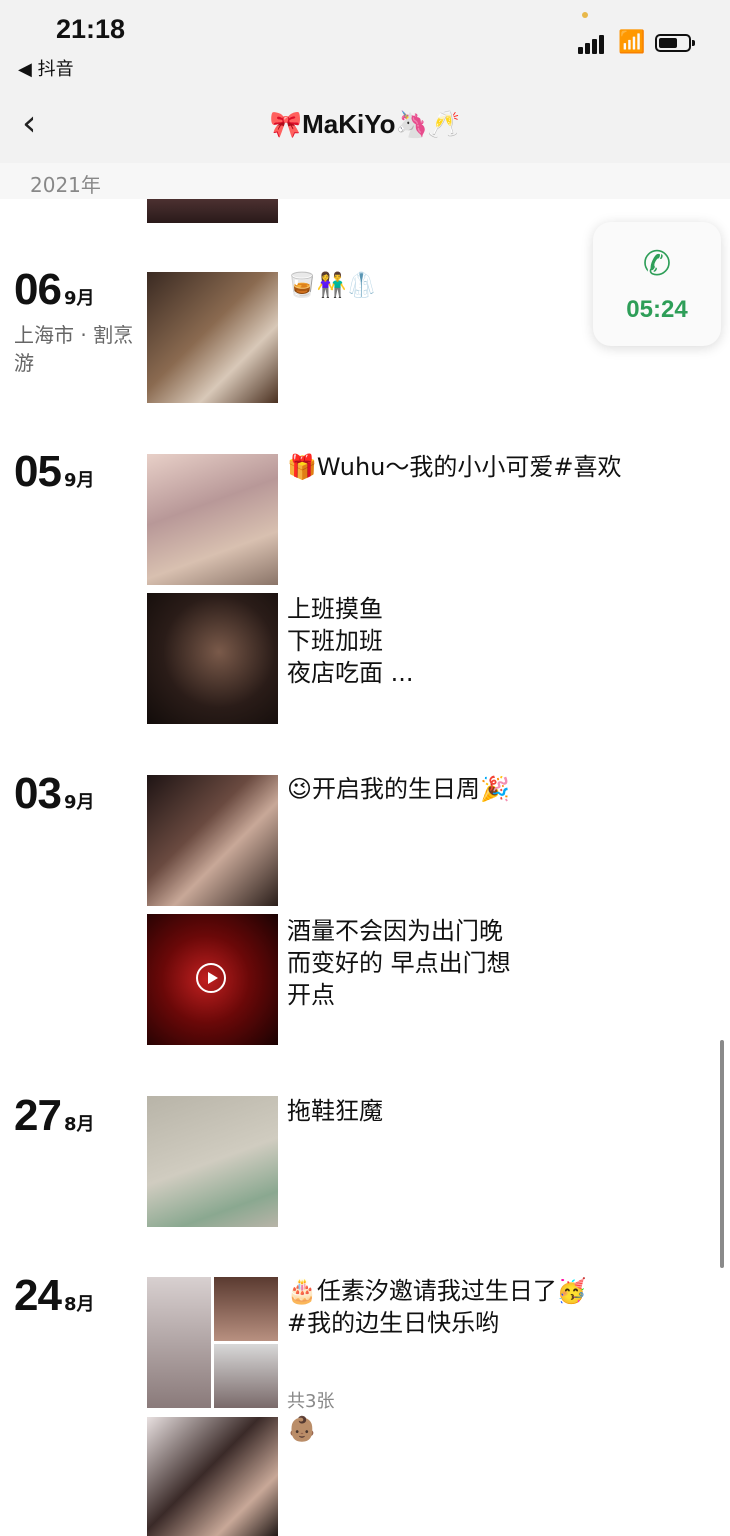 This screenshot has width=730, height=1536. I want to click on status-bar: 21:18 ◀ 抖音 📶, so click(365, 47).